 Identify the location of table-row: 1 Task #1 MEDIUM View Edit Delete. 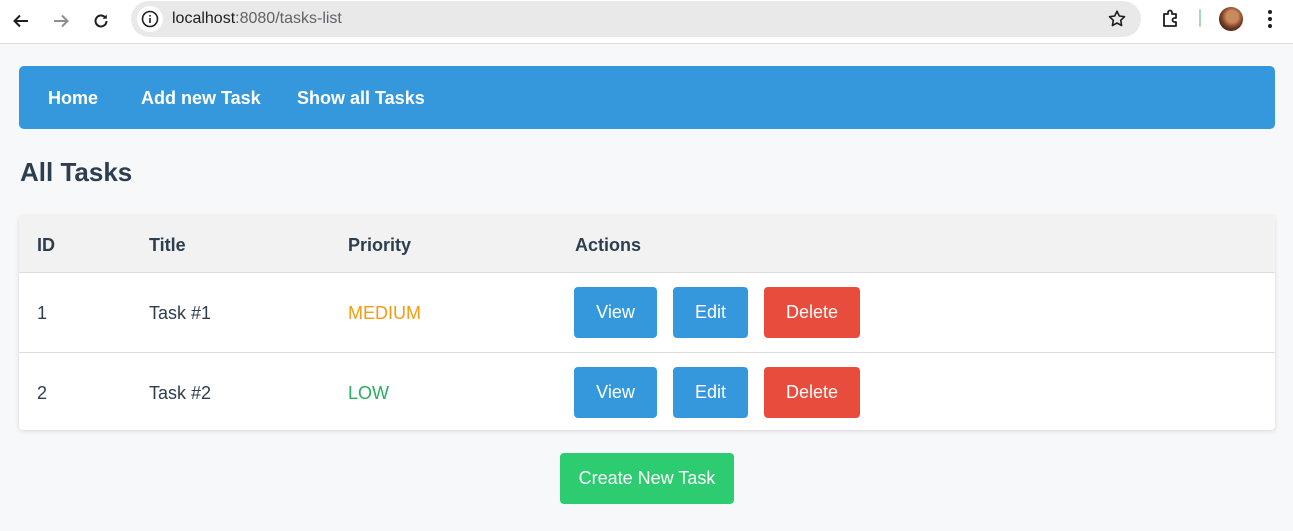
(647, 312).